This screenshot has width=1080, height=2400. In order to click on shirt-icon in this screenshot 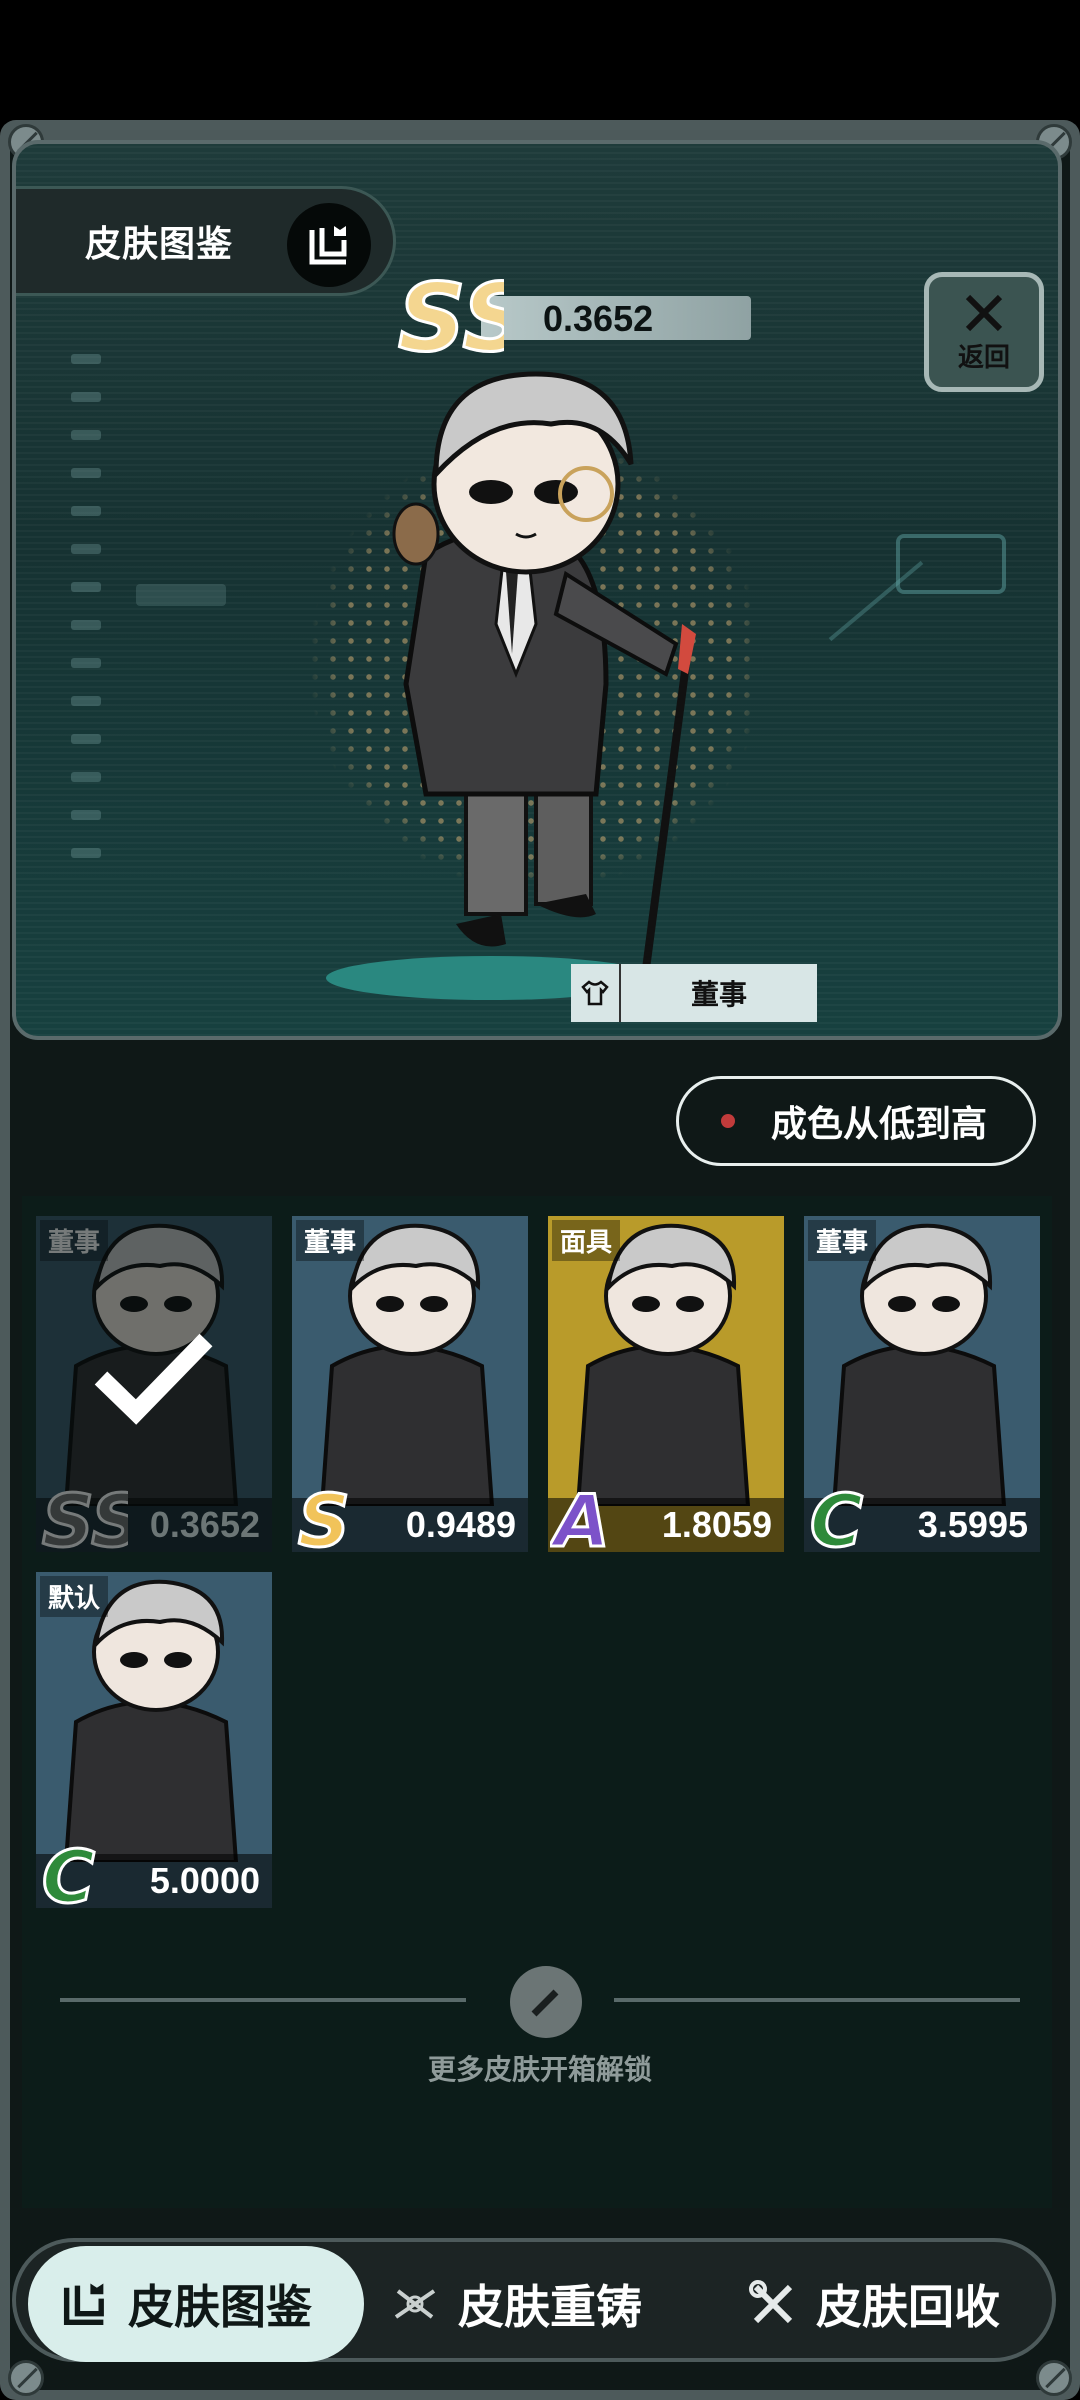, I will do `click(596, 993)`.